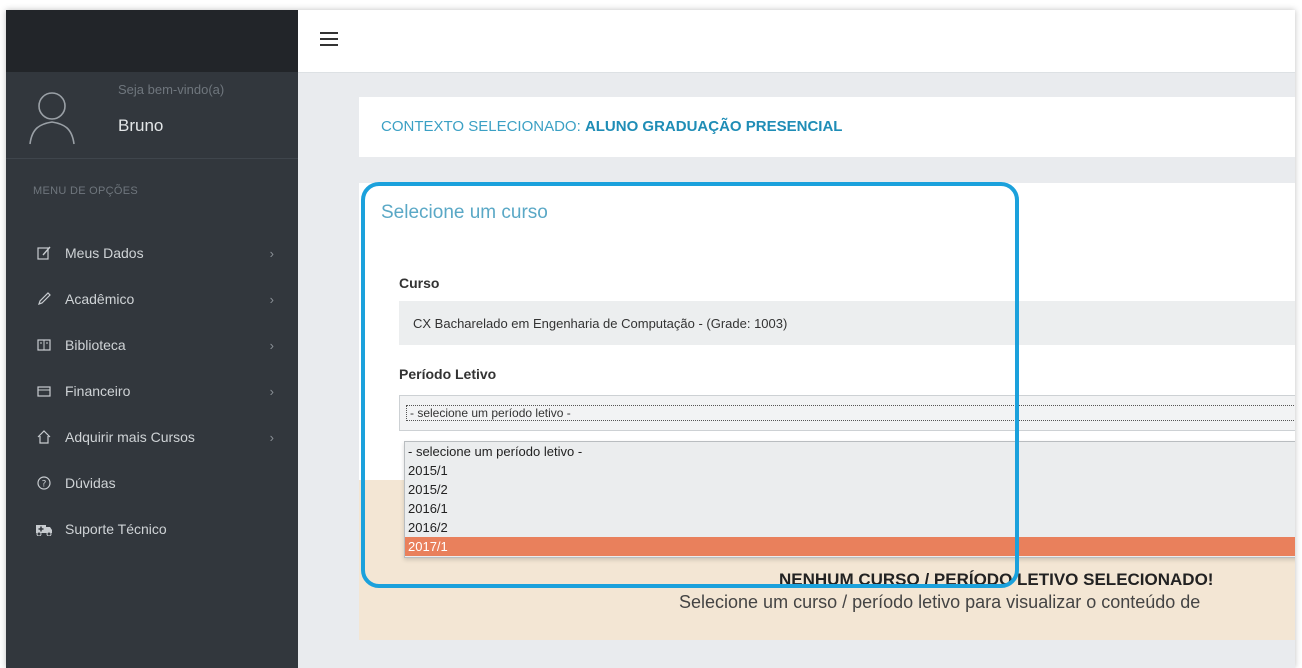 The image size is (1302, 668). What do you see at coordinates (796, 41) in the screenshot?
I see `top-bar` at bounding box center [796, 41].